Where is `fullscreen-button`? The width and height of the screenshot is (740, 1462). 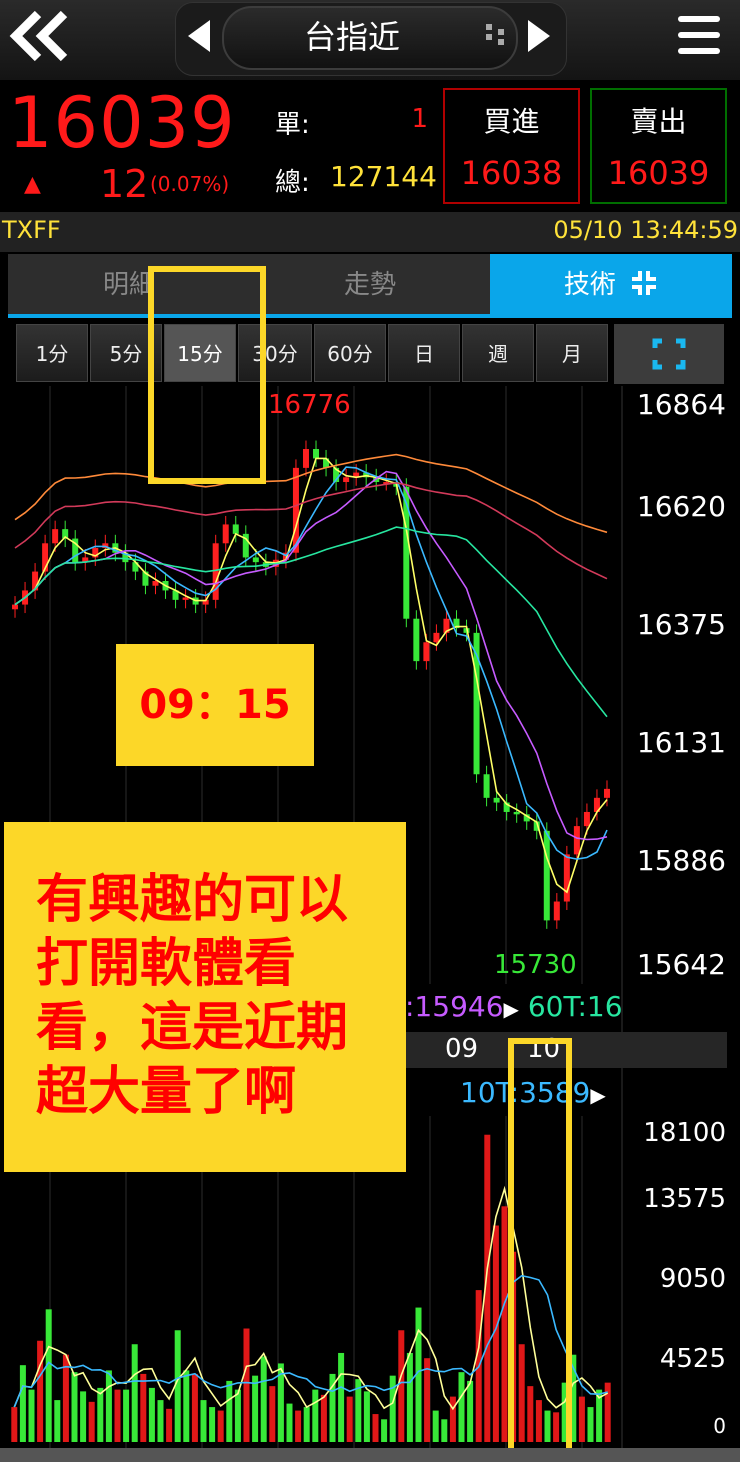 fullscreen-button is located at coordinates (669, 354).